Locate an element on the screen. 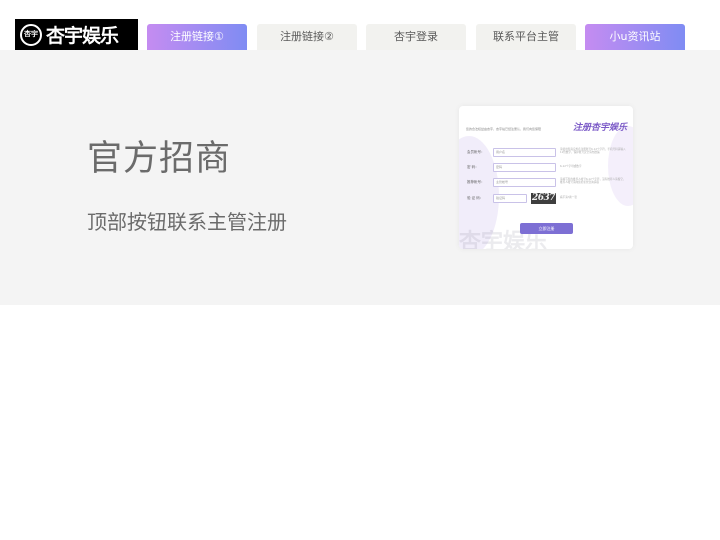 The height and width of the screenshot is (540, 720). captcha-refresh-link: 看不清?换一张 is located at coordinates (593, 197).